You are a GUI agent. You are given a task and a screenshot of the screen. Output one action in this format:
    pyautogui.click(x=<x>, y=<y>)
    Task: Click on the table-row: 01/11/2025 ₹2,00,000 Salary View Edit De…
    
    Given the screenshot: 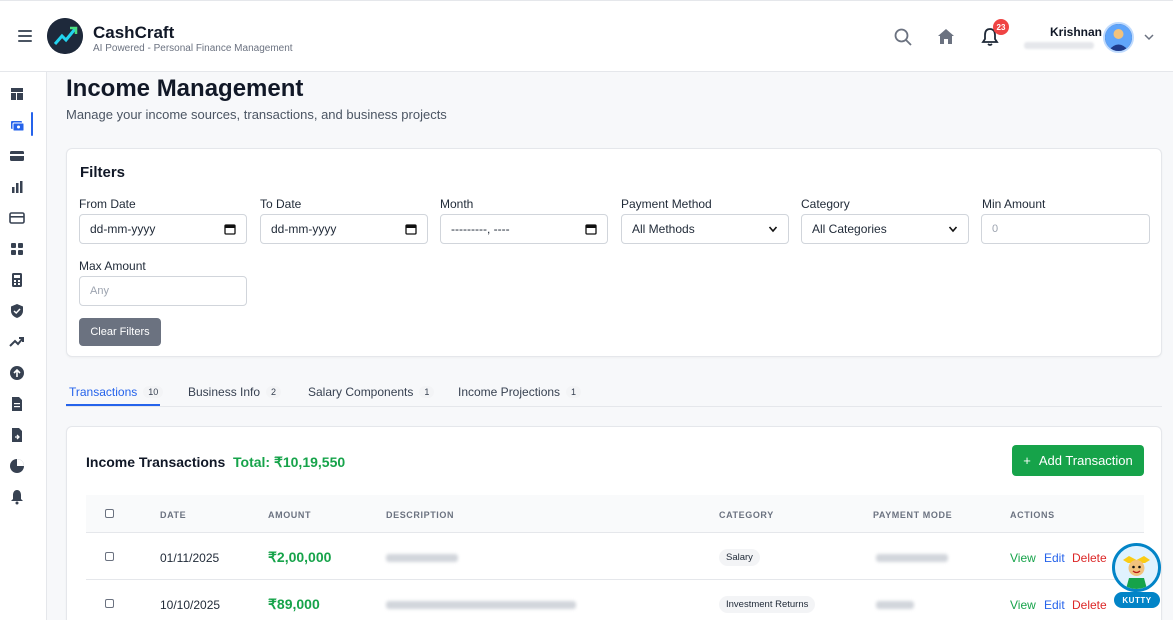 What is the action you would take?
    pyautogui.click(x=615, y=556)
    